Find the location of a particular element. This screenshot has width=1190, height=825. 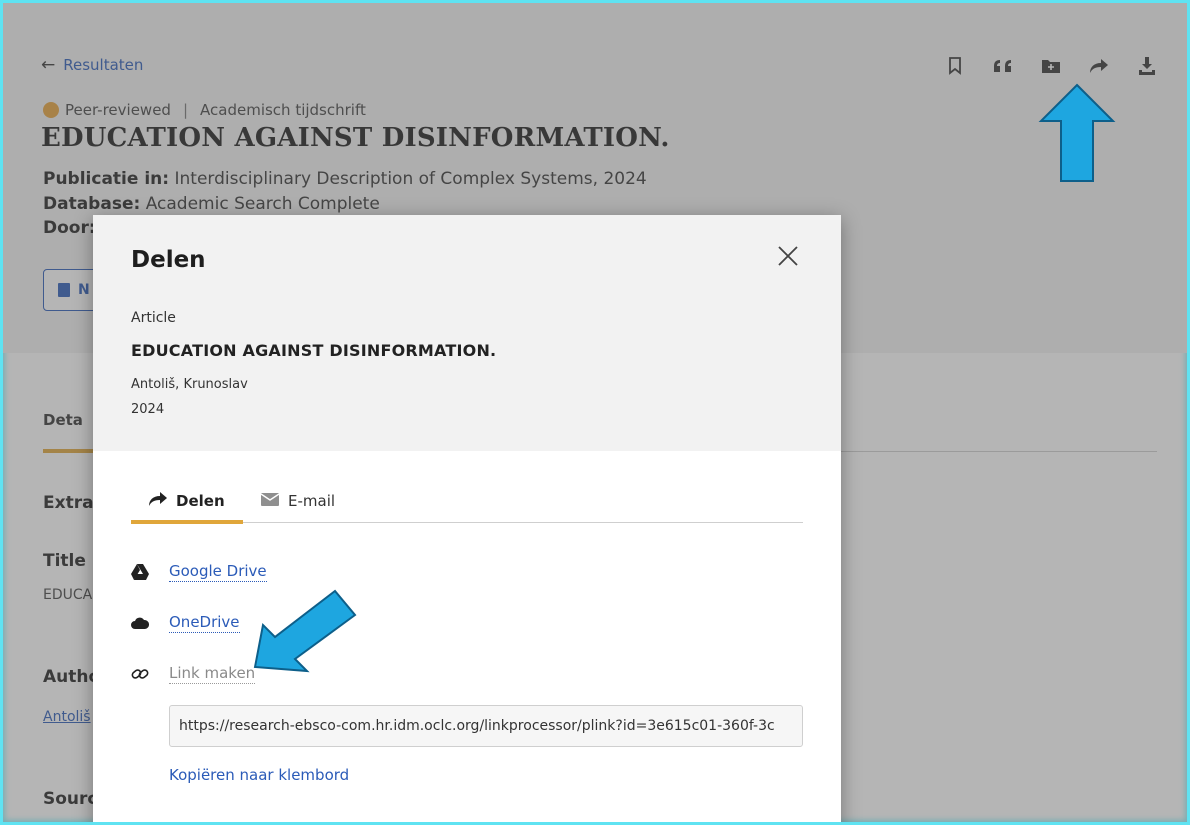

record-author: Antoliš, Krunoslav is located at coordinates (189, 384).